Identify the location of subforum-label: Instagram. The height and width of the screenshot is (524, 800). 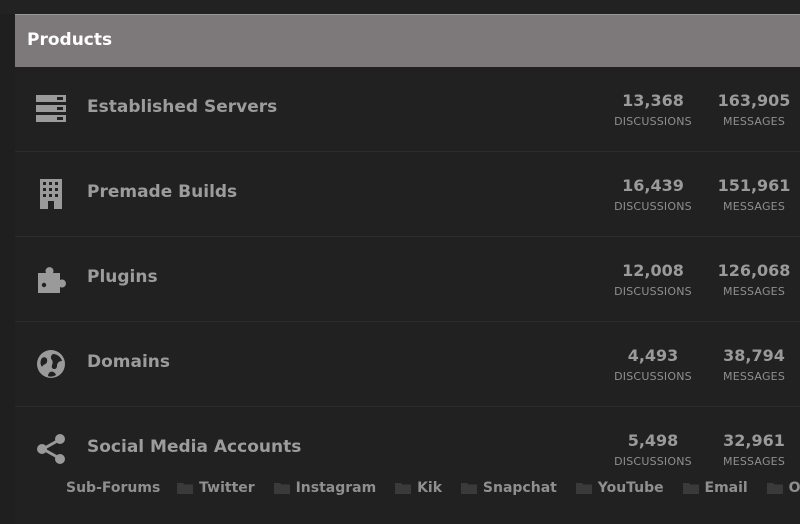
(336, 488).